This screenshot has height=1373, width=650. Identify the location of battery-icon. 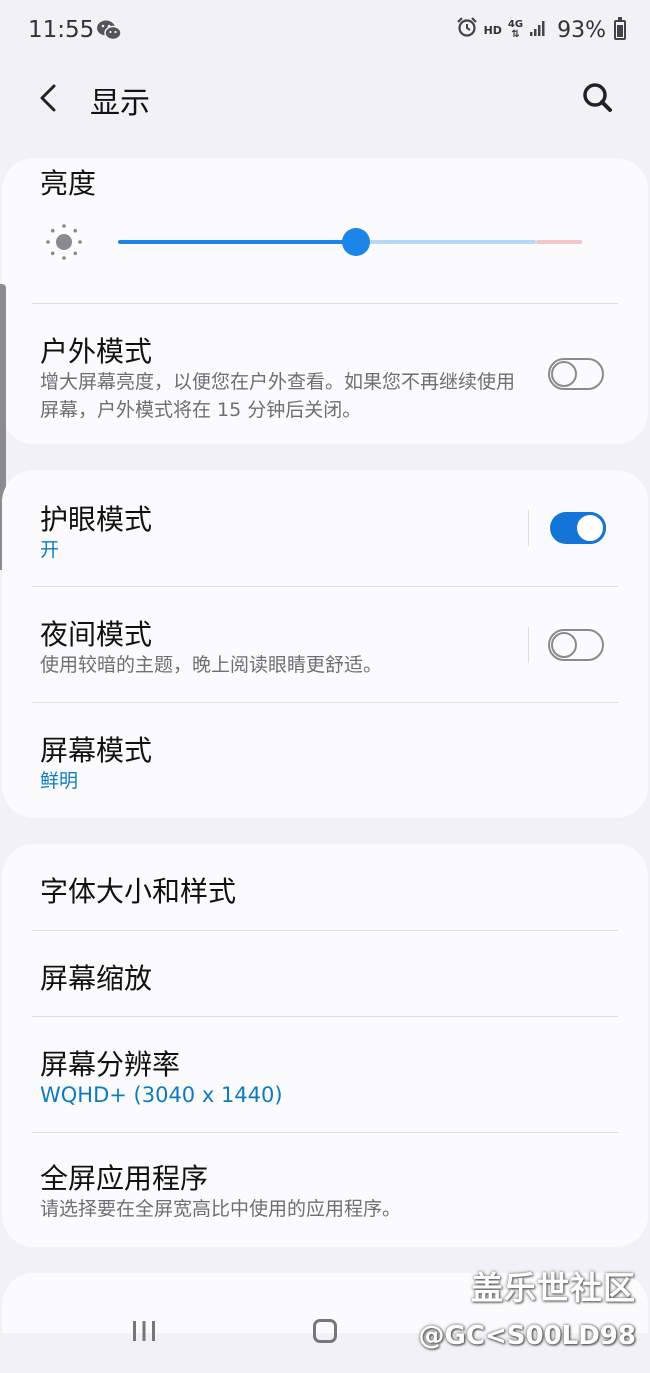
(620, 28).